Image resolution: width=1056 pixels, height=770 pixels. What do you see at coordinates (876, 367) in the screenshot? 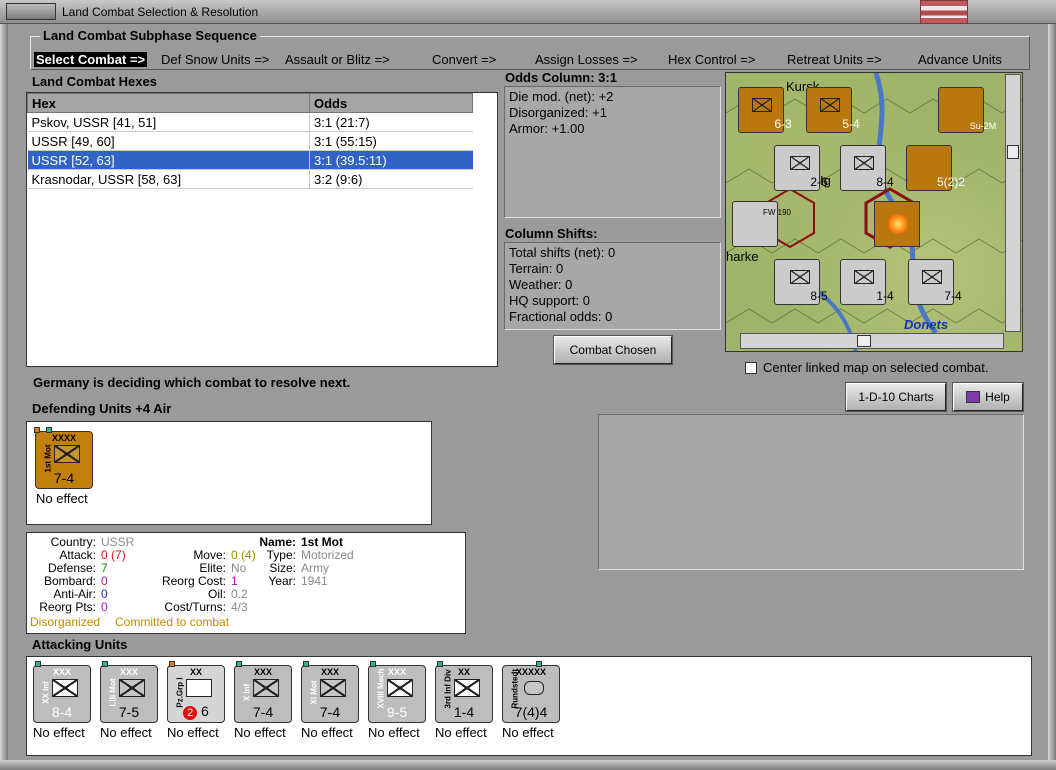
I see `center-map-label: Center linked map on selected combat.` at bounding box center [876, 367].